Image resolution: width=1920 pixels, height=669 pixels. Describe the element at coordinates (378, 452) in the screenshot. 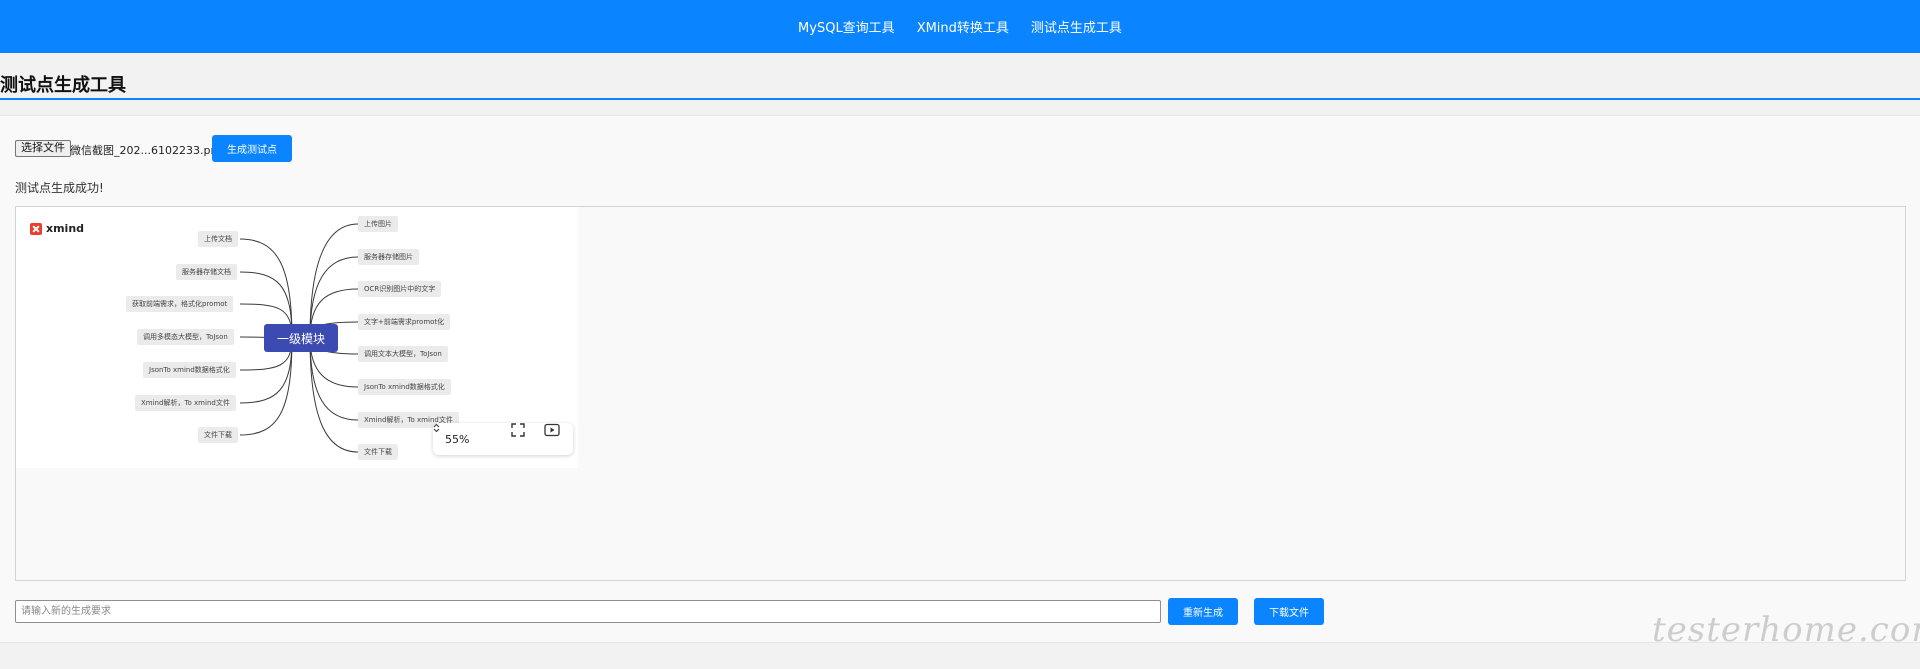

I see `mindmap-node-right: 文件下载` at that location.